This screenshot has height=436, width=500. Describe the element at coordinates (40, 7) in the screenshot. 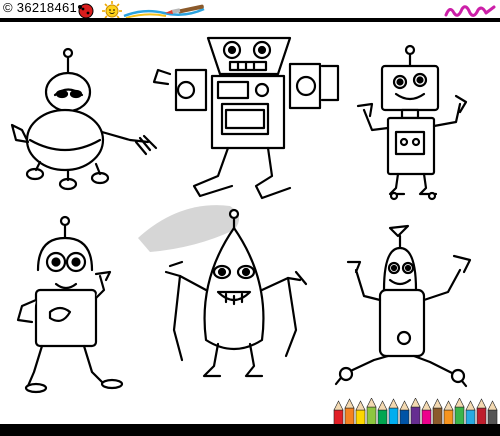

I see `image-id-label: © 36218461` at that location.